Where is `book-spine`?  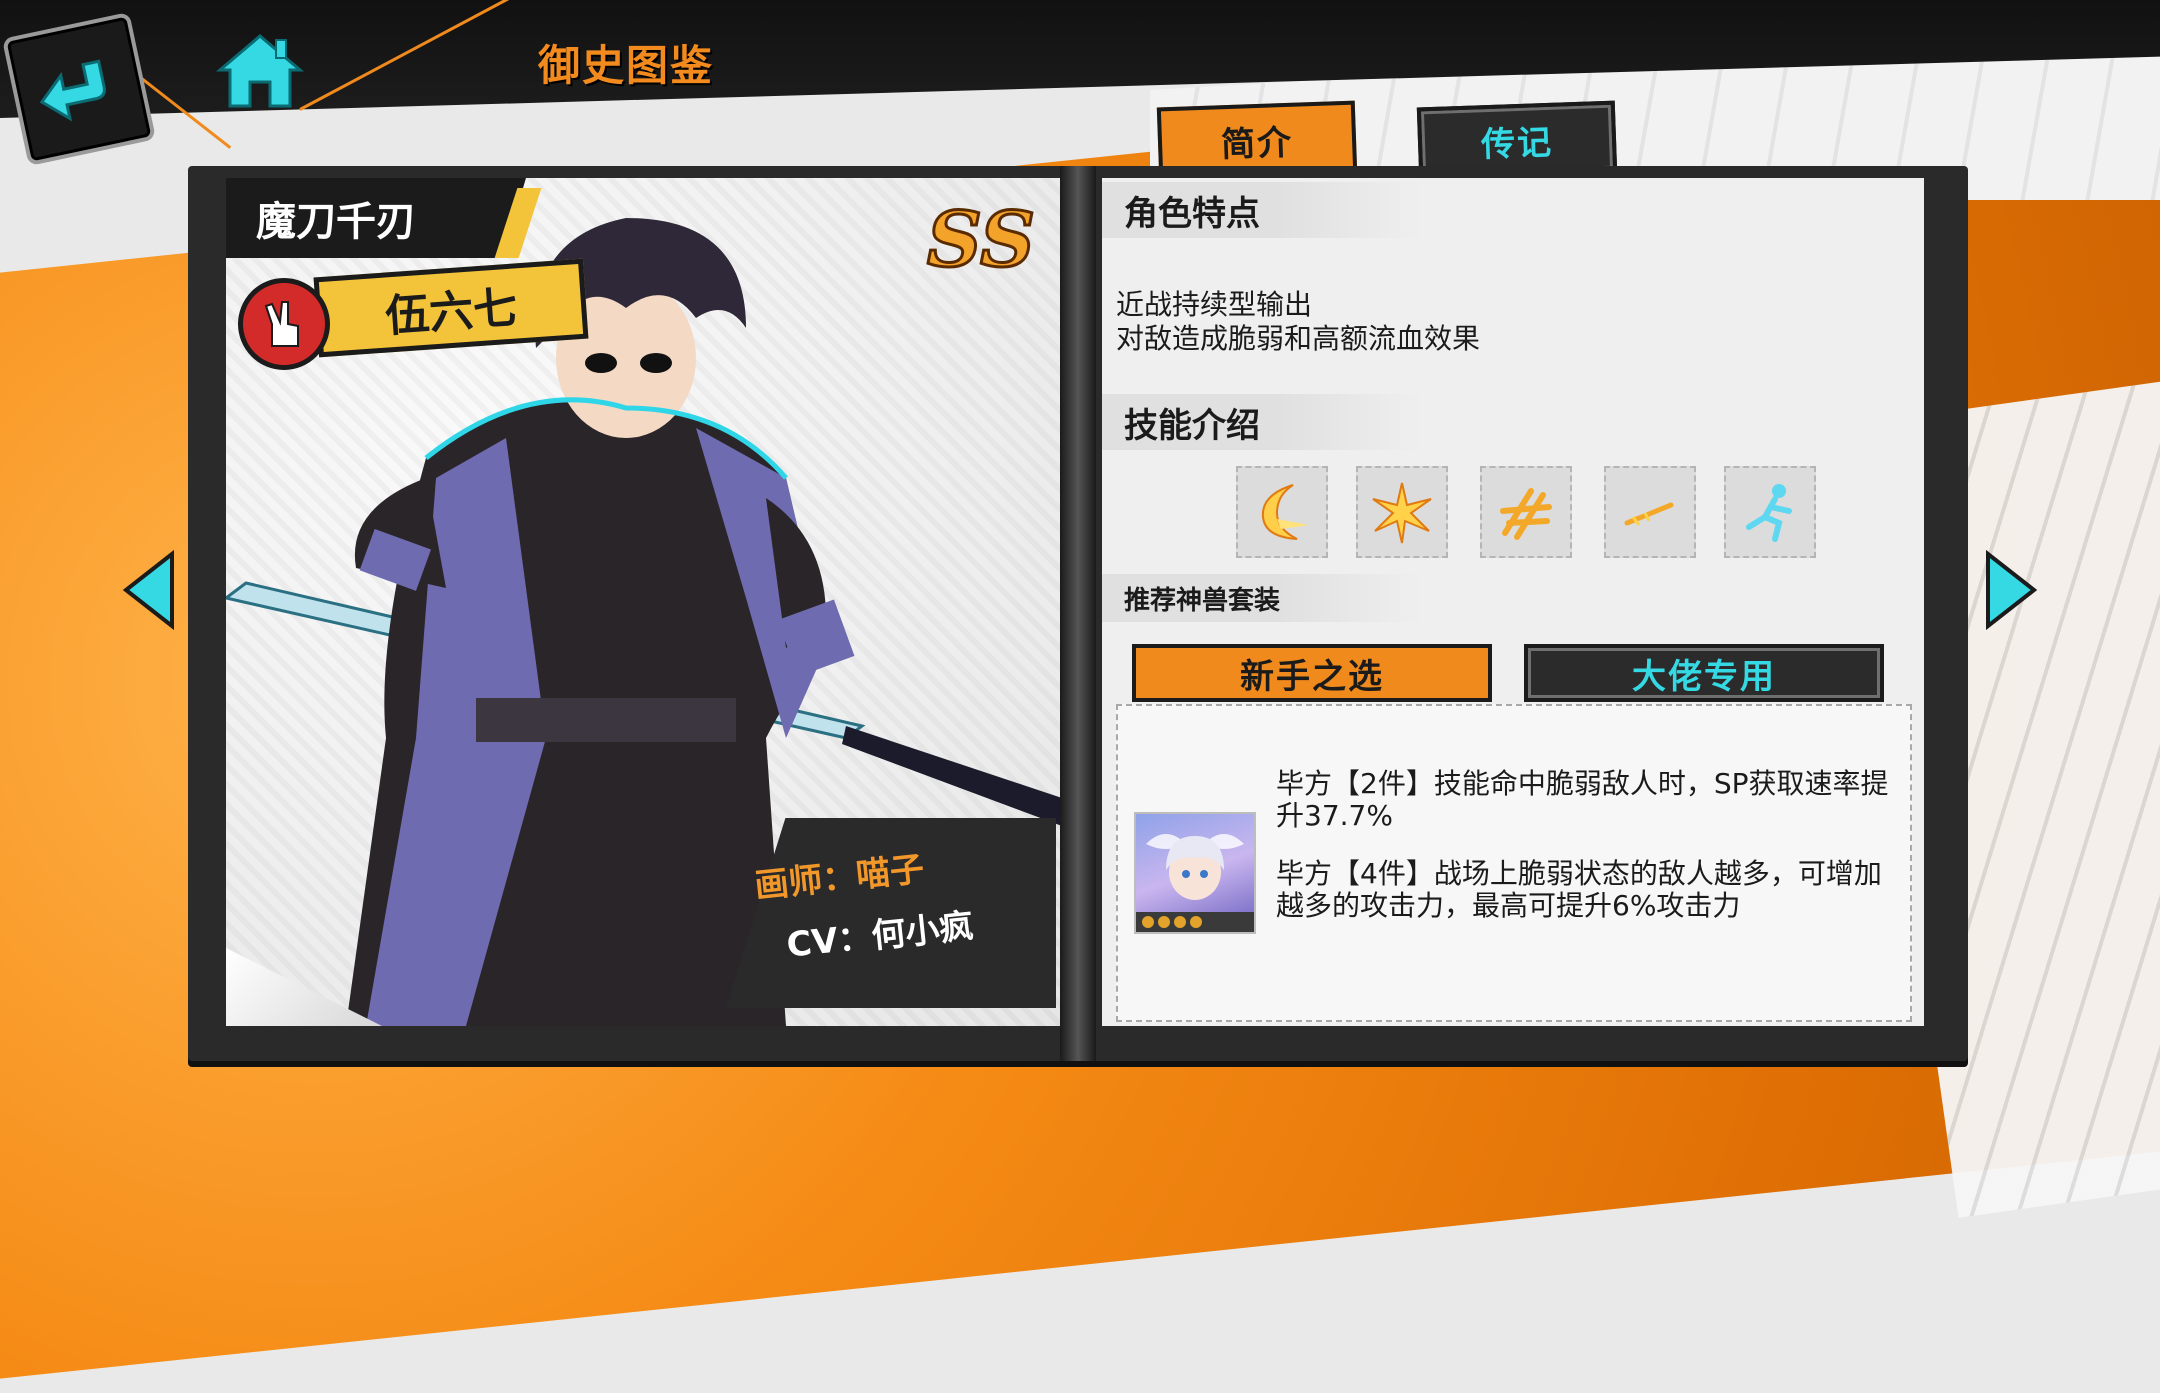 book-spine is located at coordinates (1078, 613).